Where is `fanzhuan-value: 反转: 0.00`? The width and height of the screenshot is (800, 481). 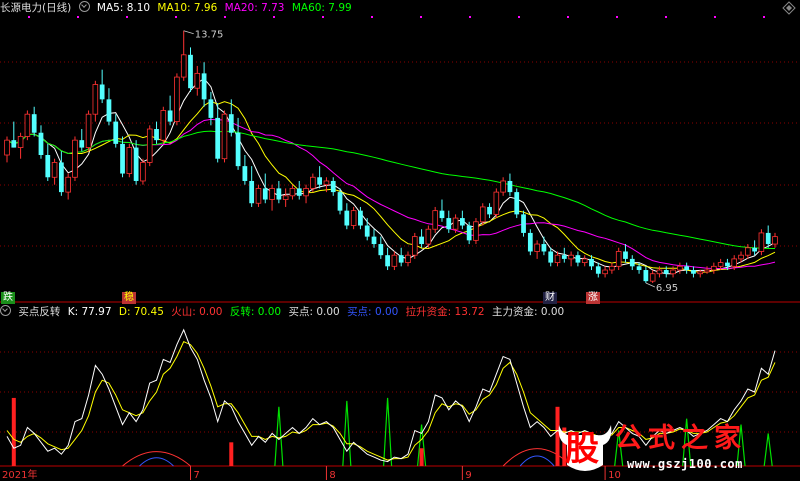 fanzhuan-value: 反转: 0.00 is located at coordinates (255, 312).